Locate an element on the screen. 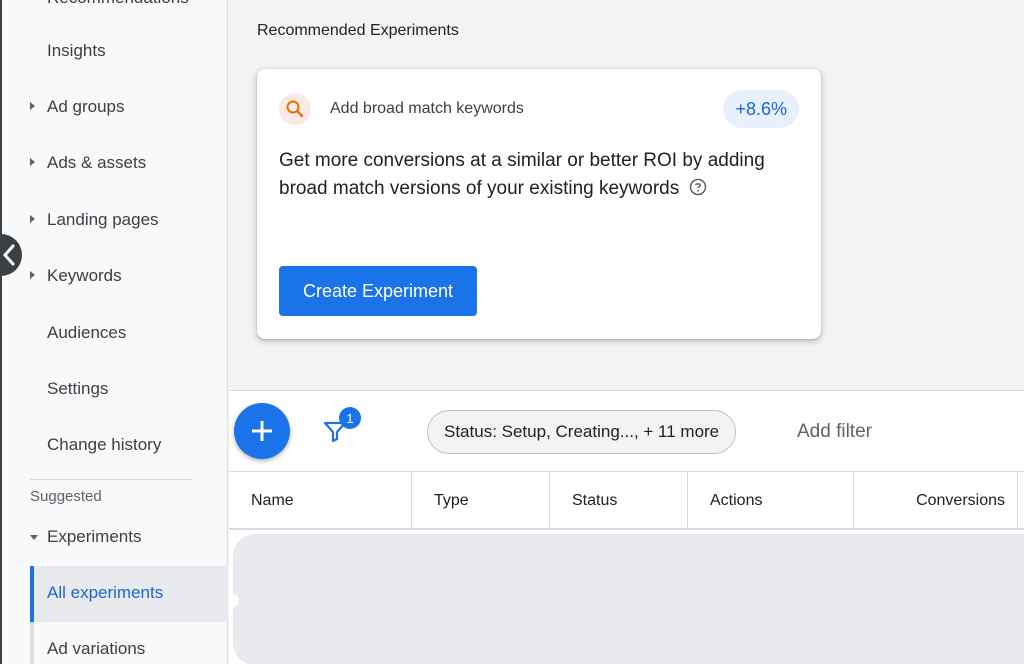  section-divider is located at coordinates (111, 479).